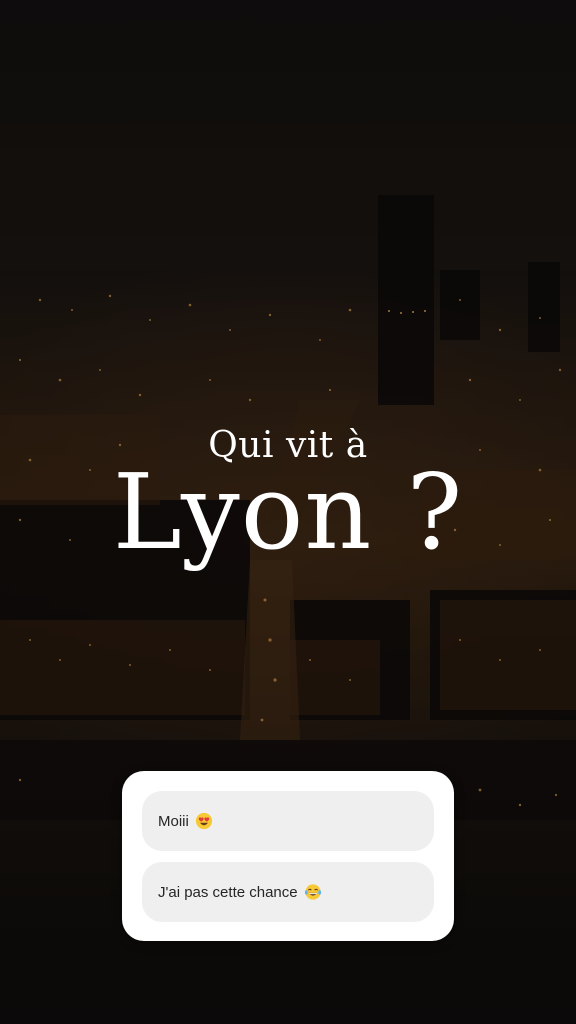 The height and width of the screenshot is (1024, 576). I want to click on story-title: Lyon ?, so click(288, 512).